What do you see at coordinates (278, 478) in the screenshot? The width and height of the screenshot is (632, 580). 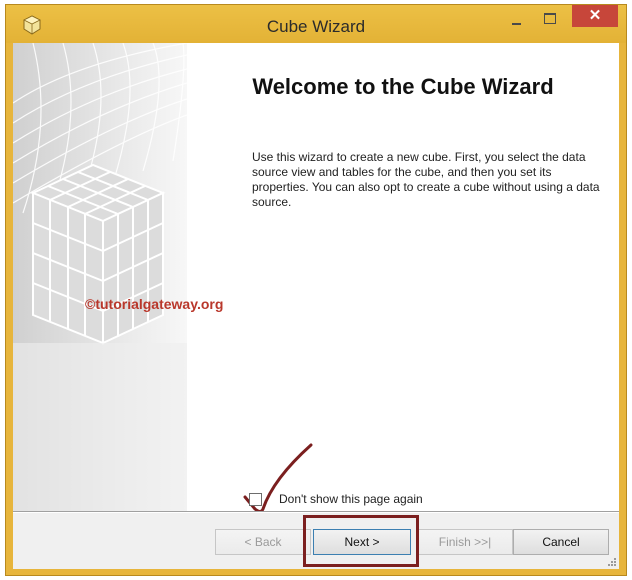 I see `annotation-checkmark` at bounding box center [278, 478].